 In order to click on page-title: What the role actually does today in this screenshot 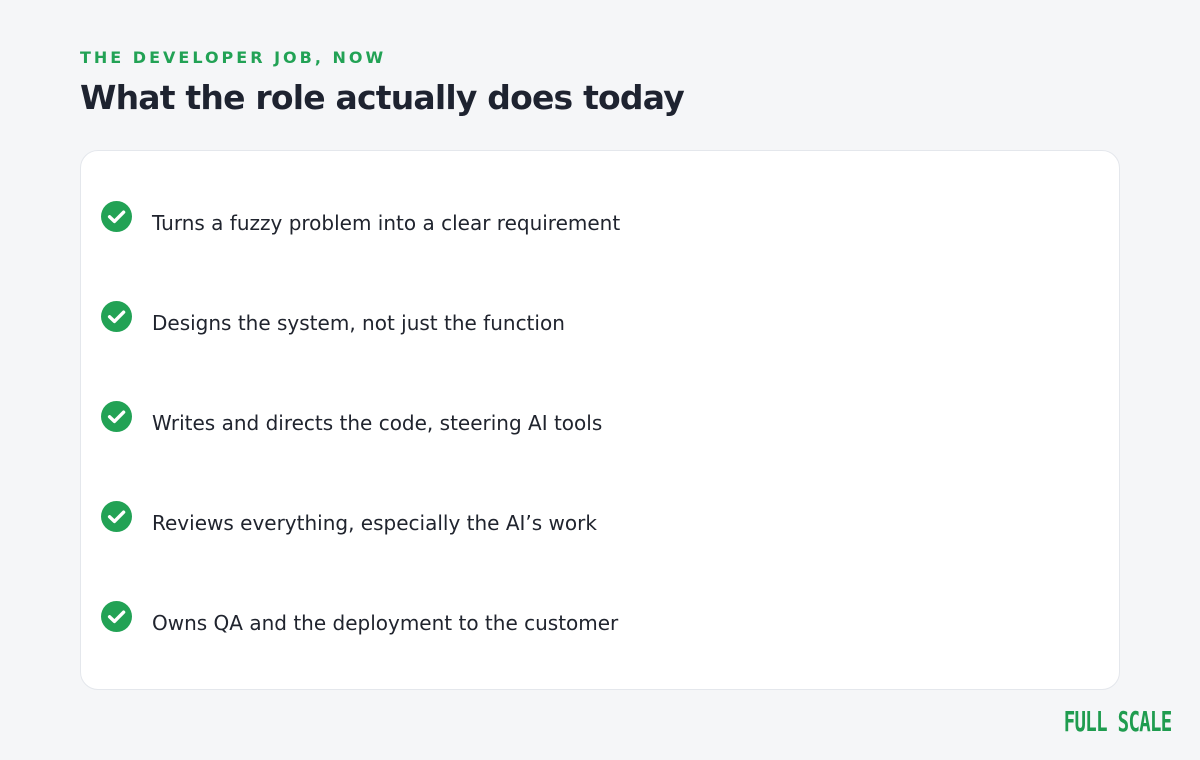, I will do `click(382, 97)`.